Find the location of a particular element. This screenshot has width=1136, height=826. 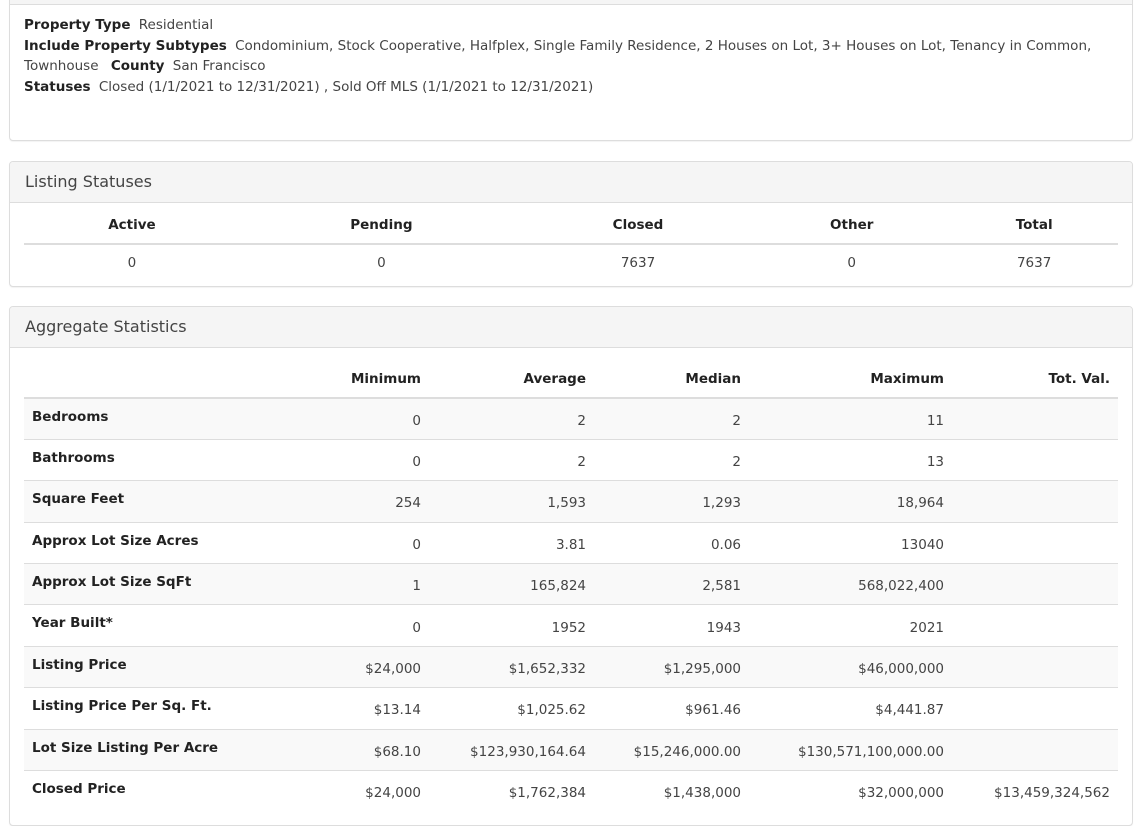

column-header-minimum: Minimum is located at coordinates (351, 379).